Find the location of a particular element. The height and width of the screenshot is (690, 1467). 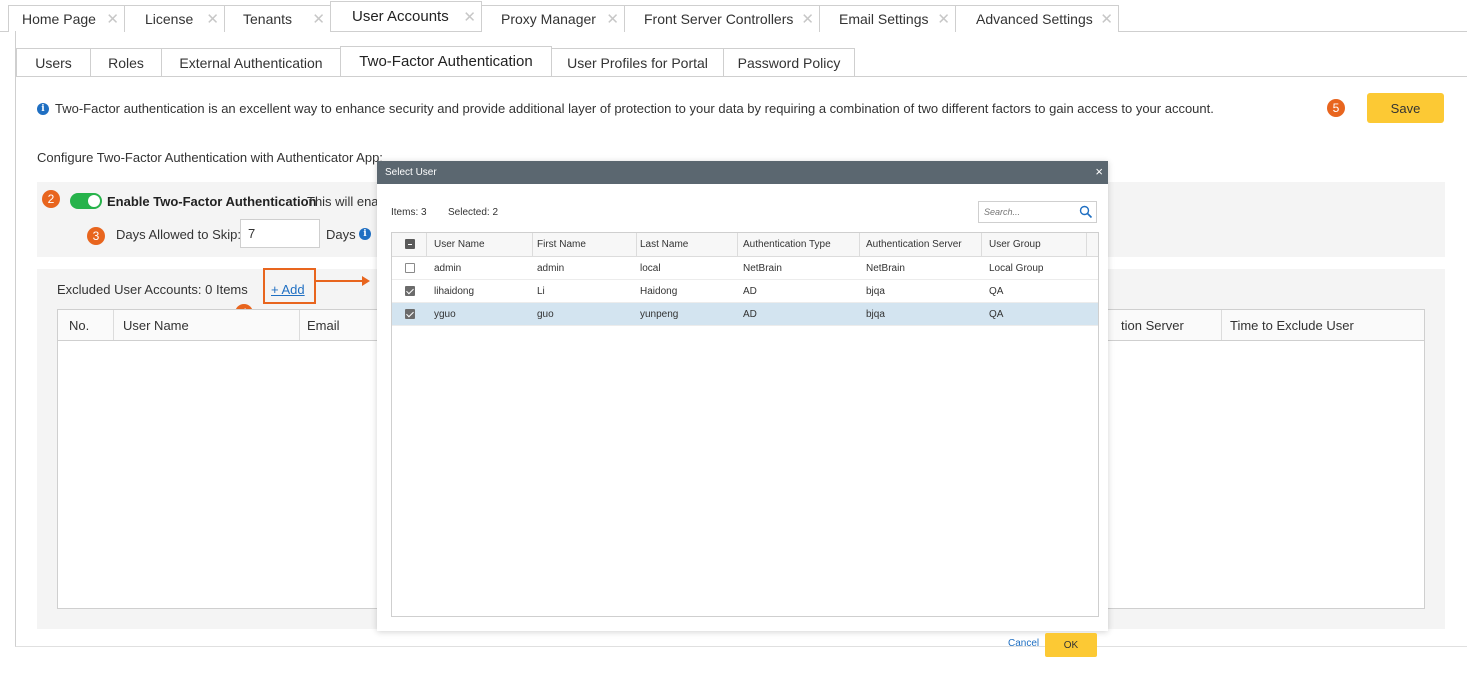

tab-home-page: Home Page ✕ is located at coordinates (66, 18).